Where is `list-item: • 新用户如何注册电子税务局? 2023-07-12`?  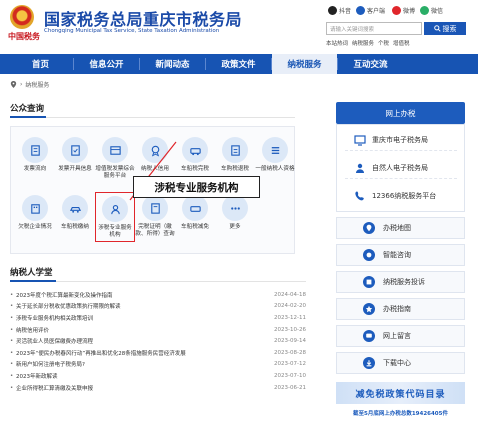
list-item: • 新用户如何注册电子税务局? 2023-07-12 is located at coordinates (158, 365).